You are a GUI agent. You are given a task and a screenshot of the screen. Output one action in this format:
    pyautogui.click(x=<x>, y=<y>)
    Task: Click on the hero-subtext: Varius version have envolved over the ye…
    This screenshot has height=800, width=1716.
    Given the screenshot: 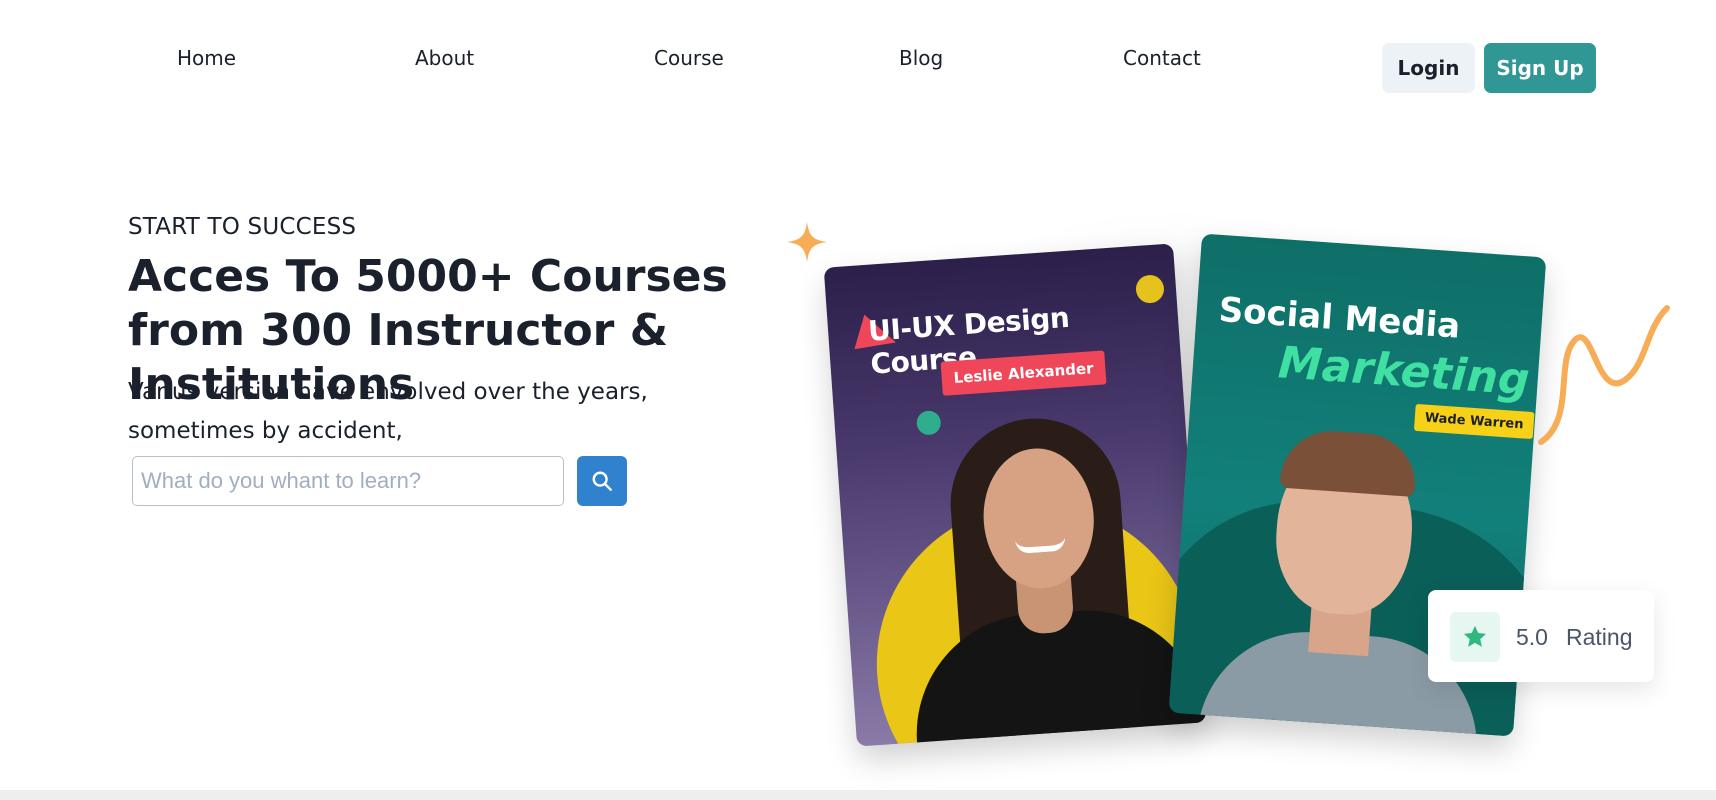 What is the action you would take?
    pyautogui.click(x=388, y=411)
    